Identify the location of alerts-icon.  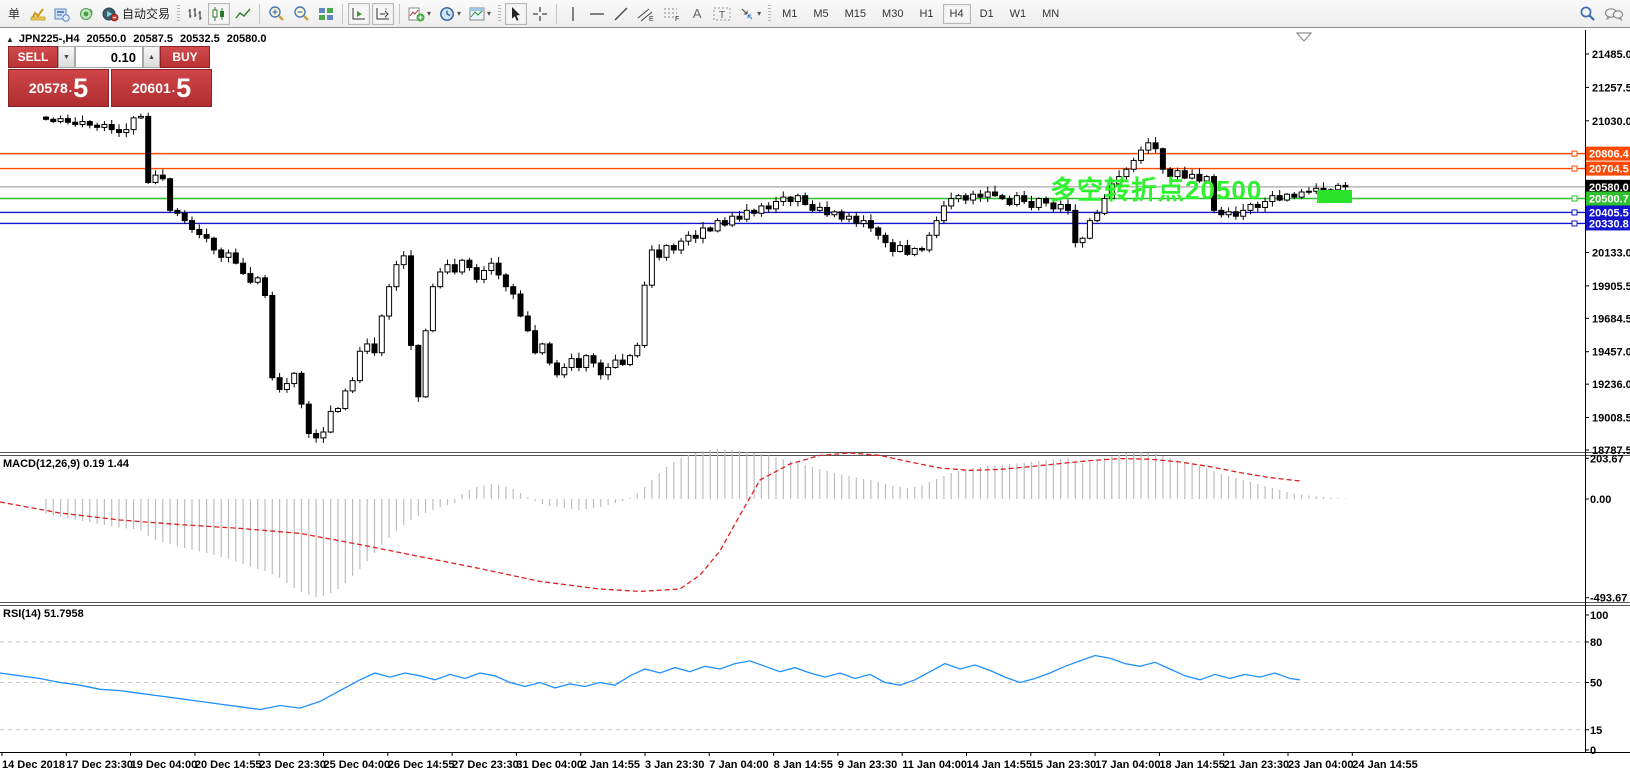
(86, 14).